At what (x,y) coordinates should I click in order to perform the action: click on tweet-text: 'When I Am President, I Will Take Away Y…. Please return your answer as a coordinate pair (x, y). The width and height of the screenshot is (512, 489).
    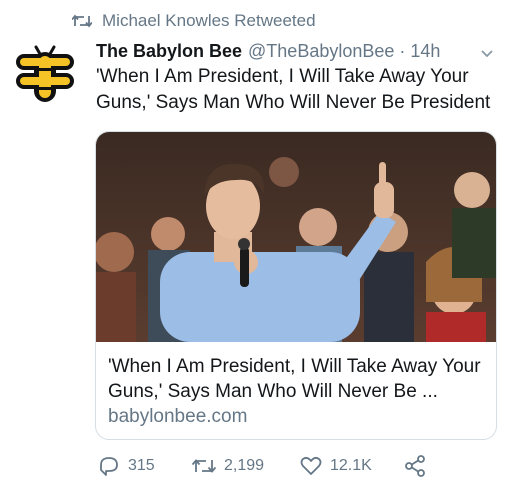
    Looking at the image, I should click on (293, 89).